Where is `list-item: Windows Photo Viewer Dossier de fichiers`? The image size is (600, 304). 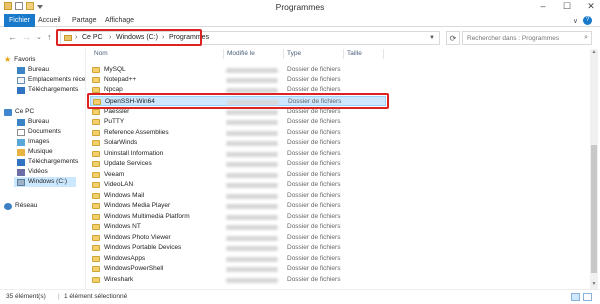 list-item: Windows Photo Viewer Dossier de fichiers is located at coordinates (238, 238).